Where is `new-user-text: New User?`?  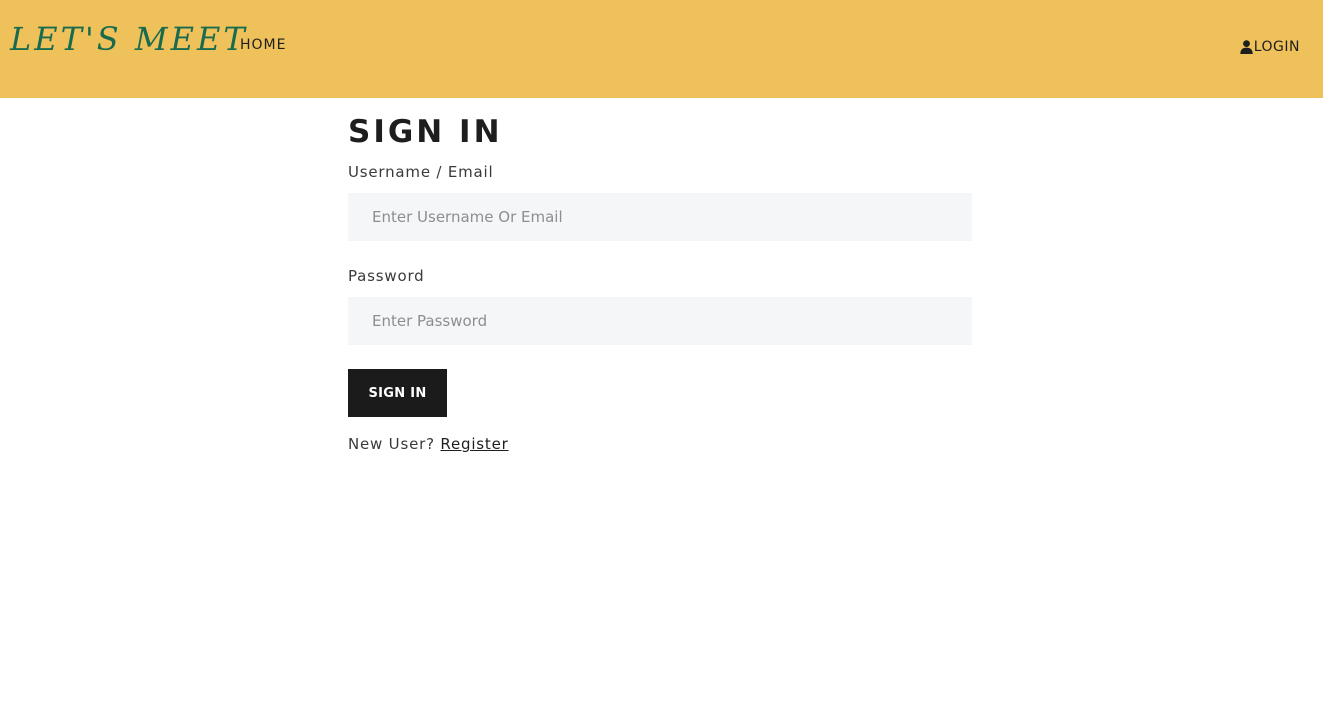
new-user-text: New User? is located at coordinates (391, 444).